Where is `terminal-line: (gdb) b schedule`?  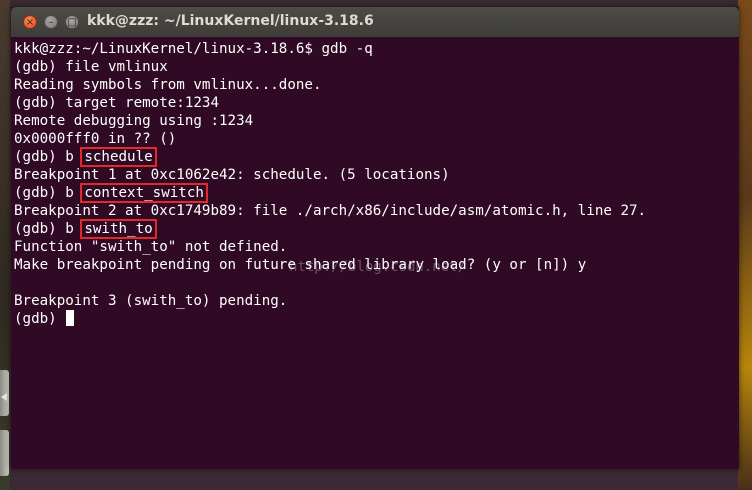
terminal-line: (gdb) b schedule is located at coordinates (370, 157).